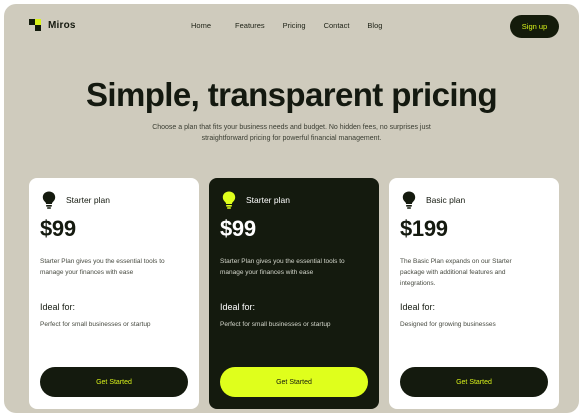 This screenshot has width=583, height=417. I want to click on ideal-for-text: Designed for growing businesses, so click(448, 324).